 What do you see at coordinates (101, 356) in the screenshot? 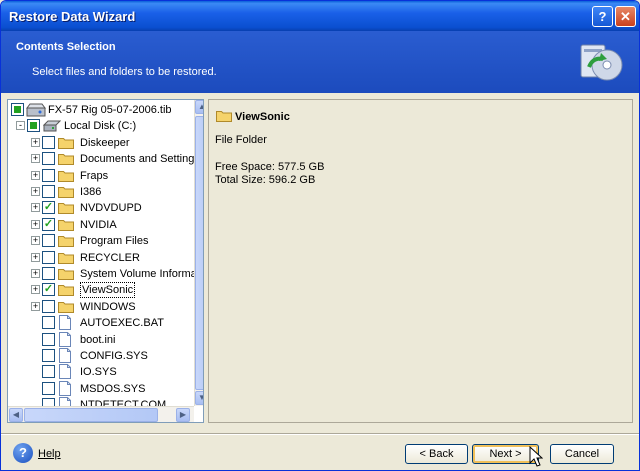
I see `tree-row: CONFIG.SYS` at bounding box center [101, 356].